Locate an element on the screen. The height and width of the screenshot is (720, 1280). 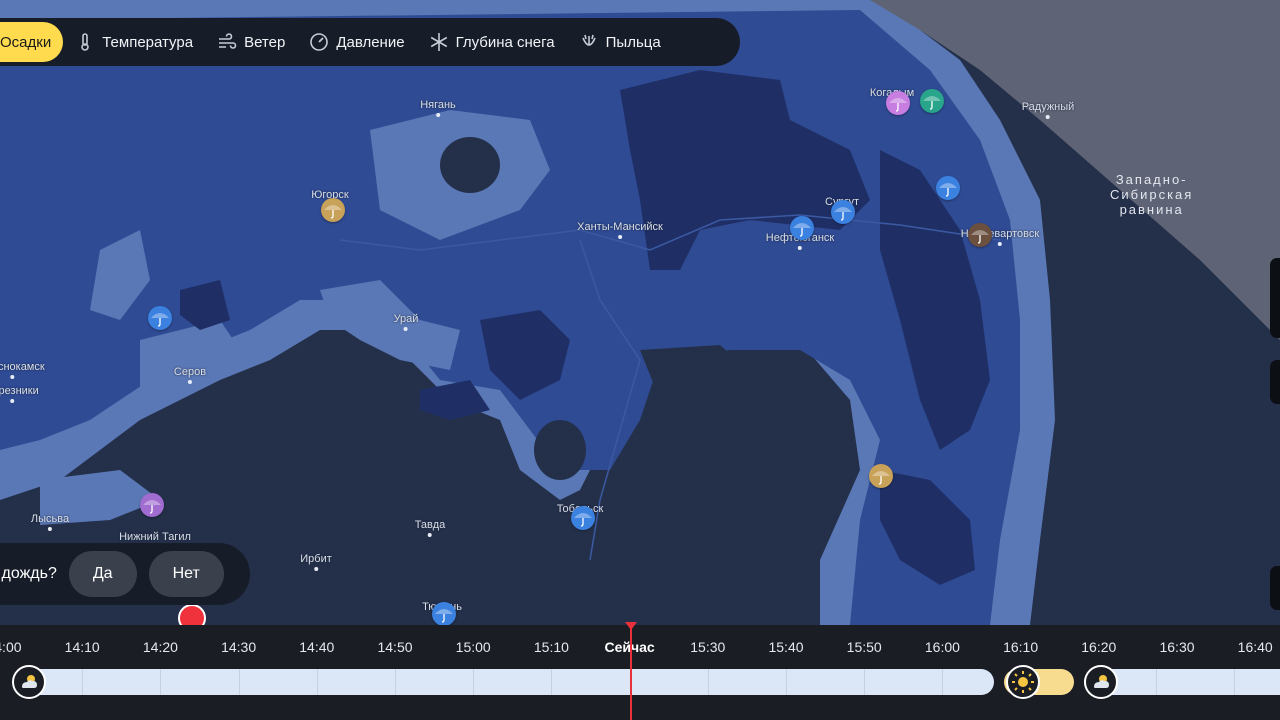
timeline-tick: 14:40 is located at coordinates (316, 647).